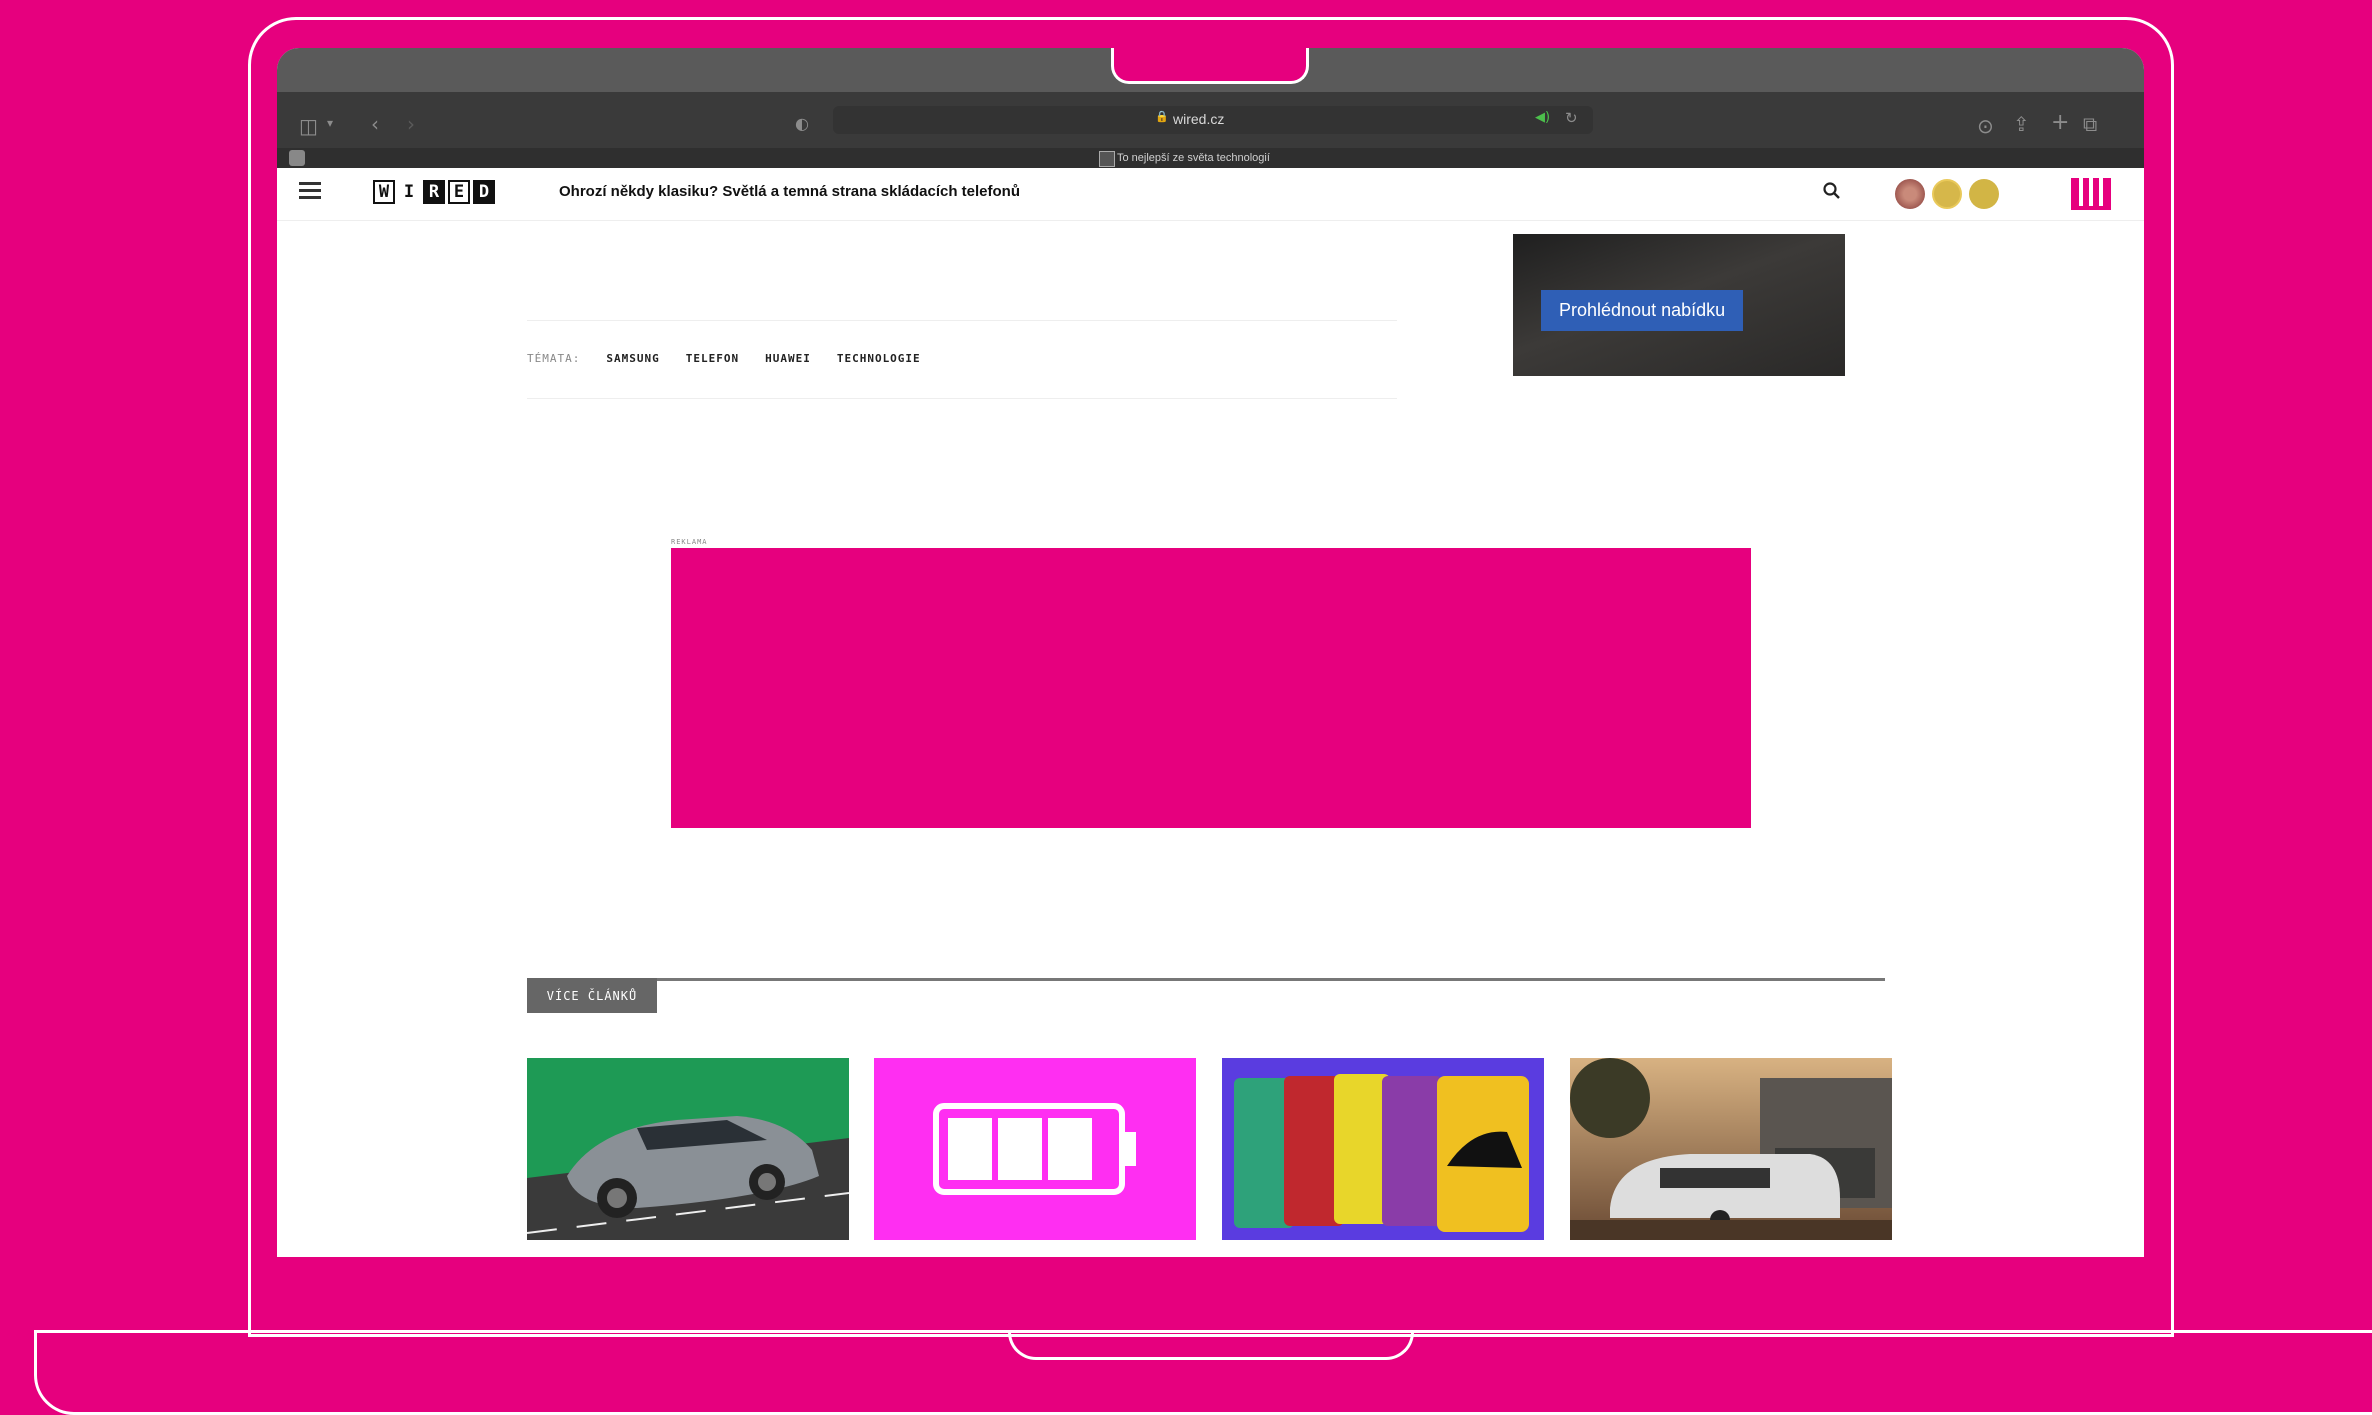 The image size is (2372, 1415). What do you see at coordinates (788, 358) in the screenshot?
I see `tag-link: HUAWEI` at bounding box center [788, 358].